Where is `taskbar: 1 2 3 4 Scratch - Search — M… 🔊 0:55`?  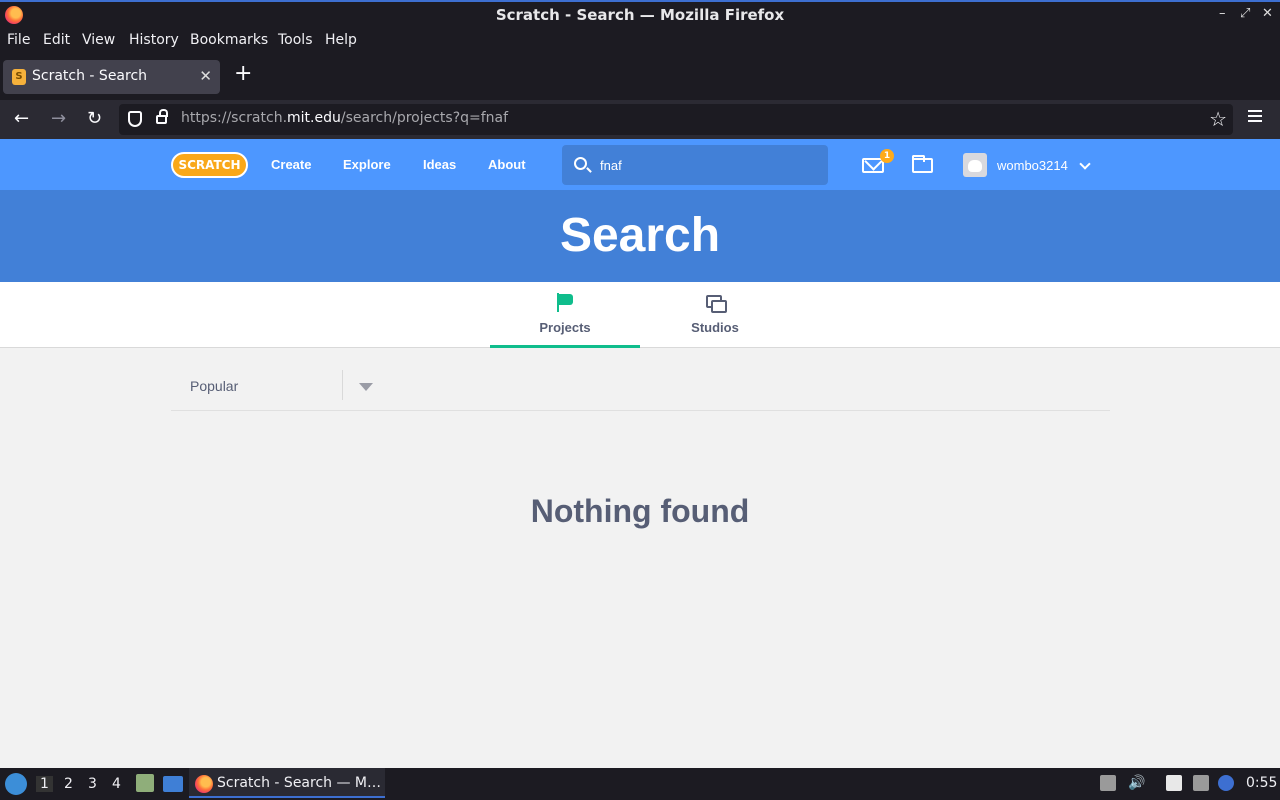
taskbar: 1 2 3 4 Scratch - Search — M… 🔊 0:55 is located at coordinates (640, 784).